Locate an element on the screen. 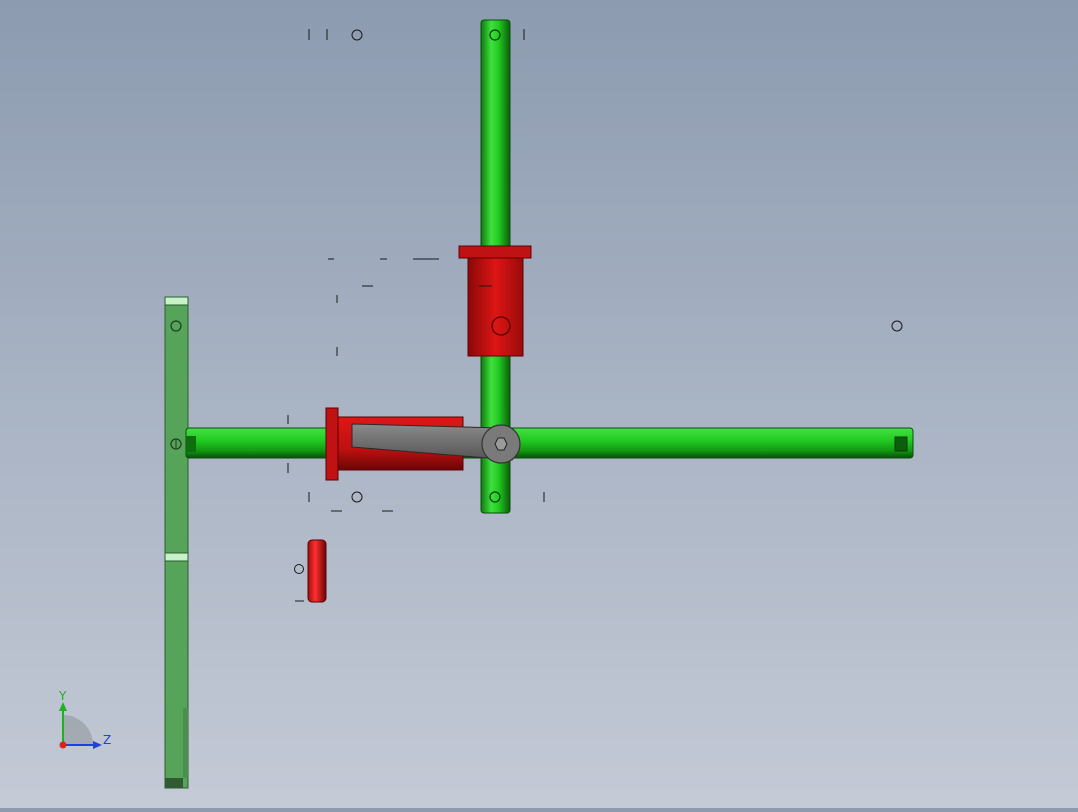  left-mounting-plate is located at coordinates (176, 542).